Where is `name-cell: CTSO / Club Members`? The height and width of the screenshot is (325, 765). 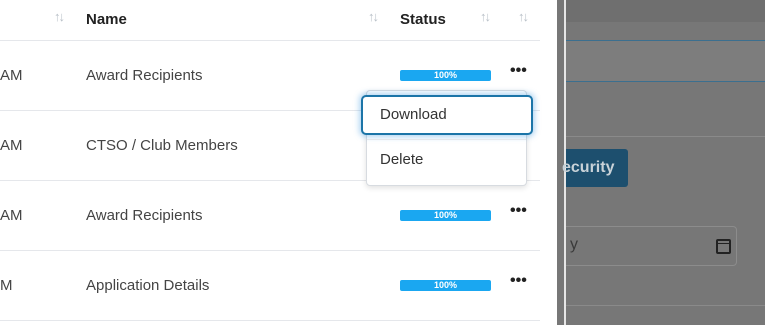
name-cell: CTSO / Club Members is located at coordinates (162, 145).